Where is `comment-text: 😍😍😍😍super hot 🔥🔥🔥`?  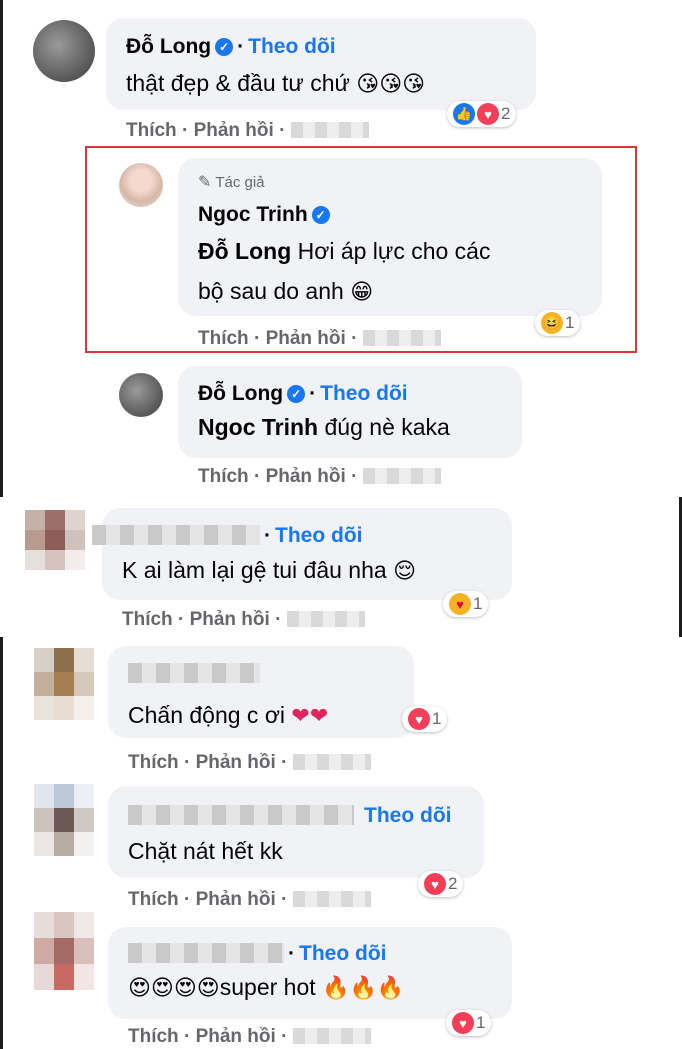
comment-text: 😍😍😍😍super hot 🔥🔥🔥 is located at coordinates (266, 987).